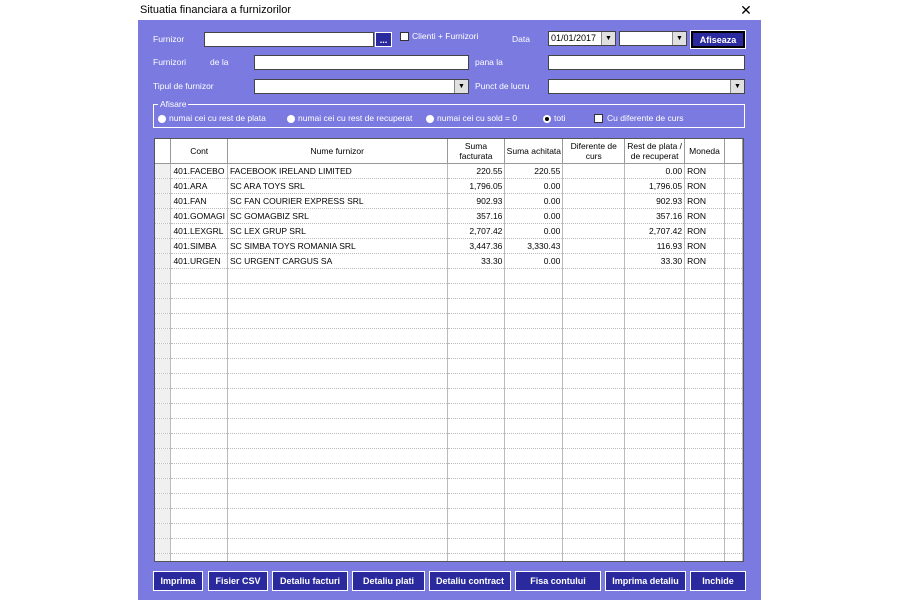  I want to click on col-diferente-curs: Diferente de curs, so click(594, 151).